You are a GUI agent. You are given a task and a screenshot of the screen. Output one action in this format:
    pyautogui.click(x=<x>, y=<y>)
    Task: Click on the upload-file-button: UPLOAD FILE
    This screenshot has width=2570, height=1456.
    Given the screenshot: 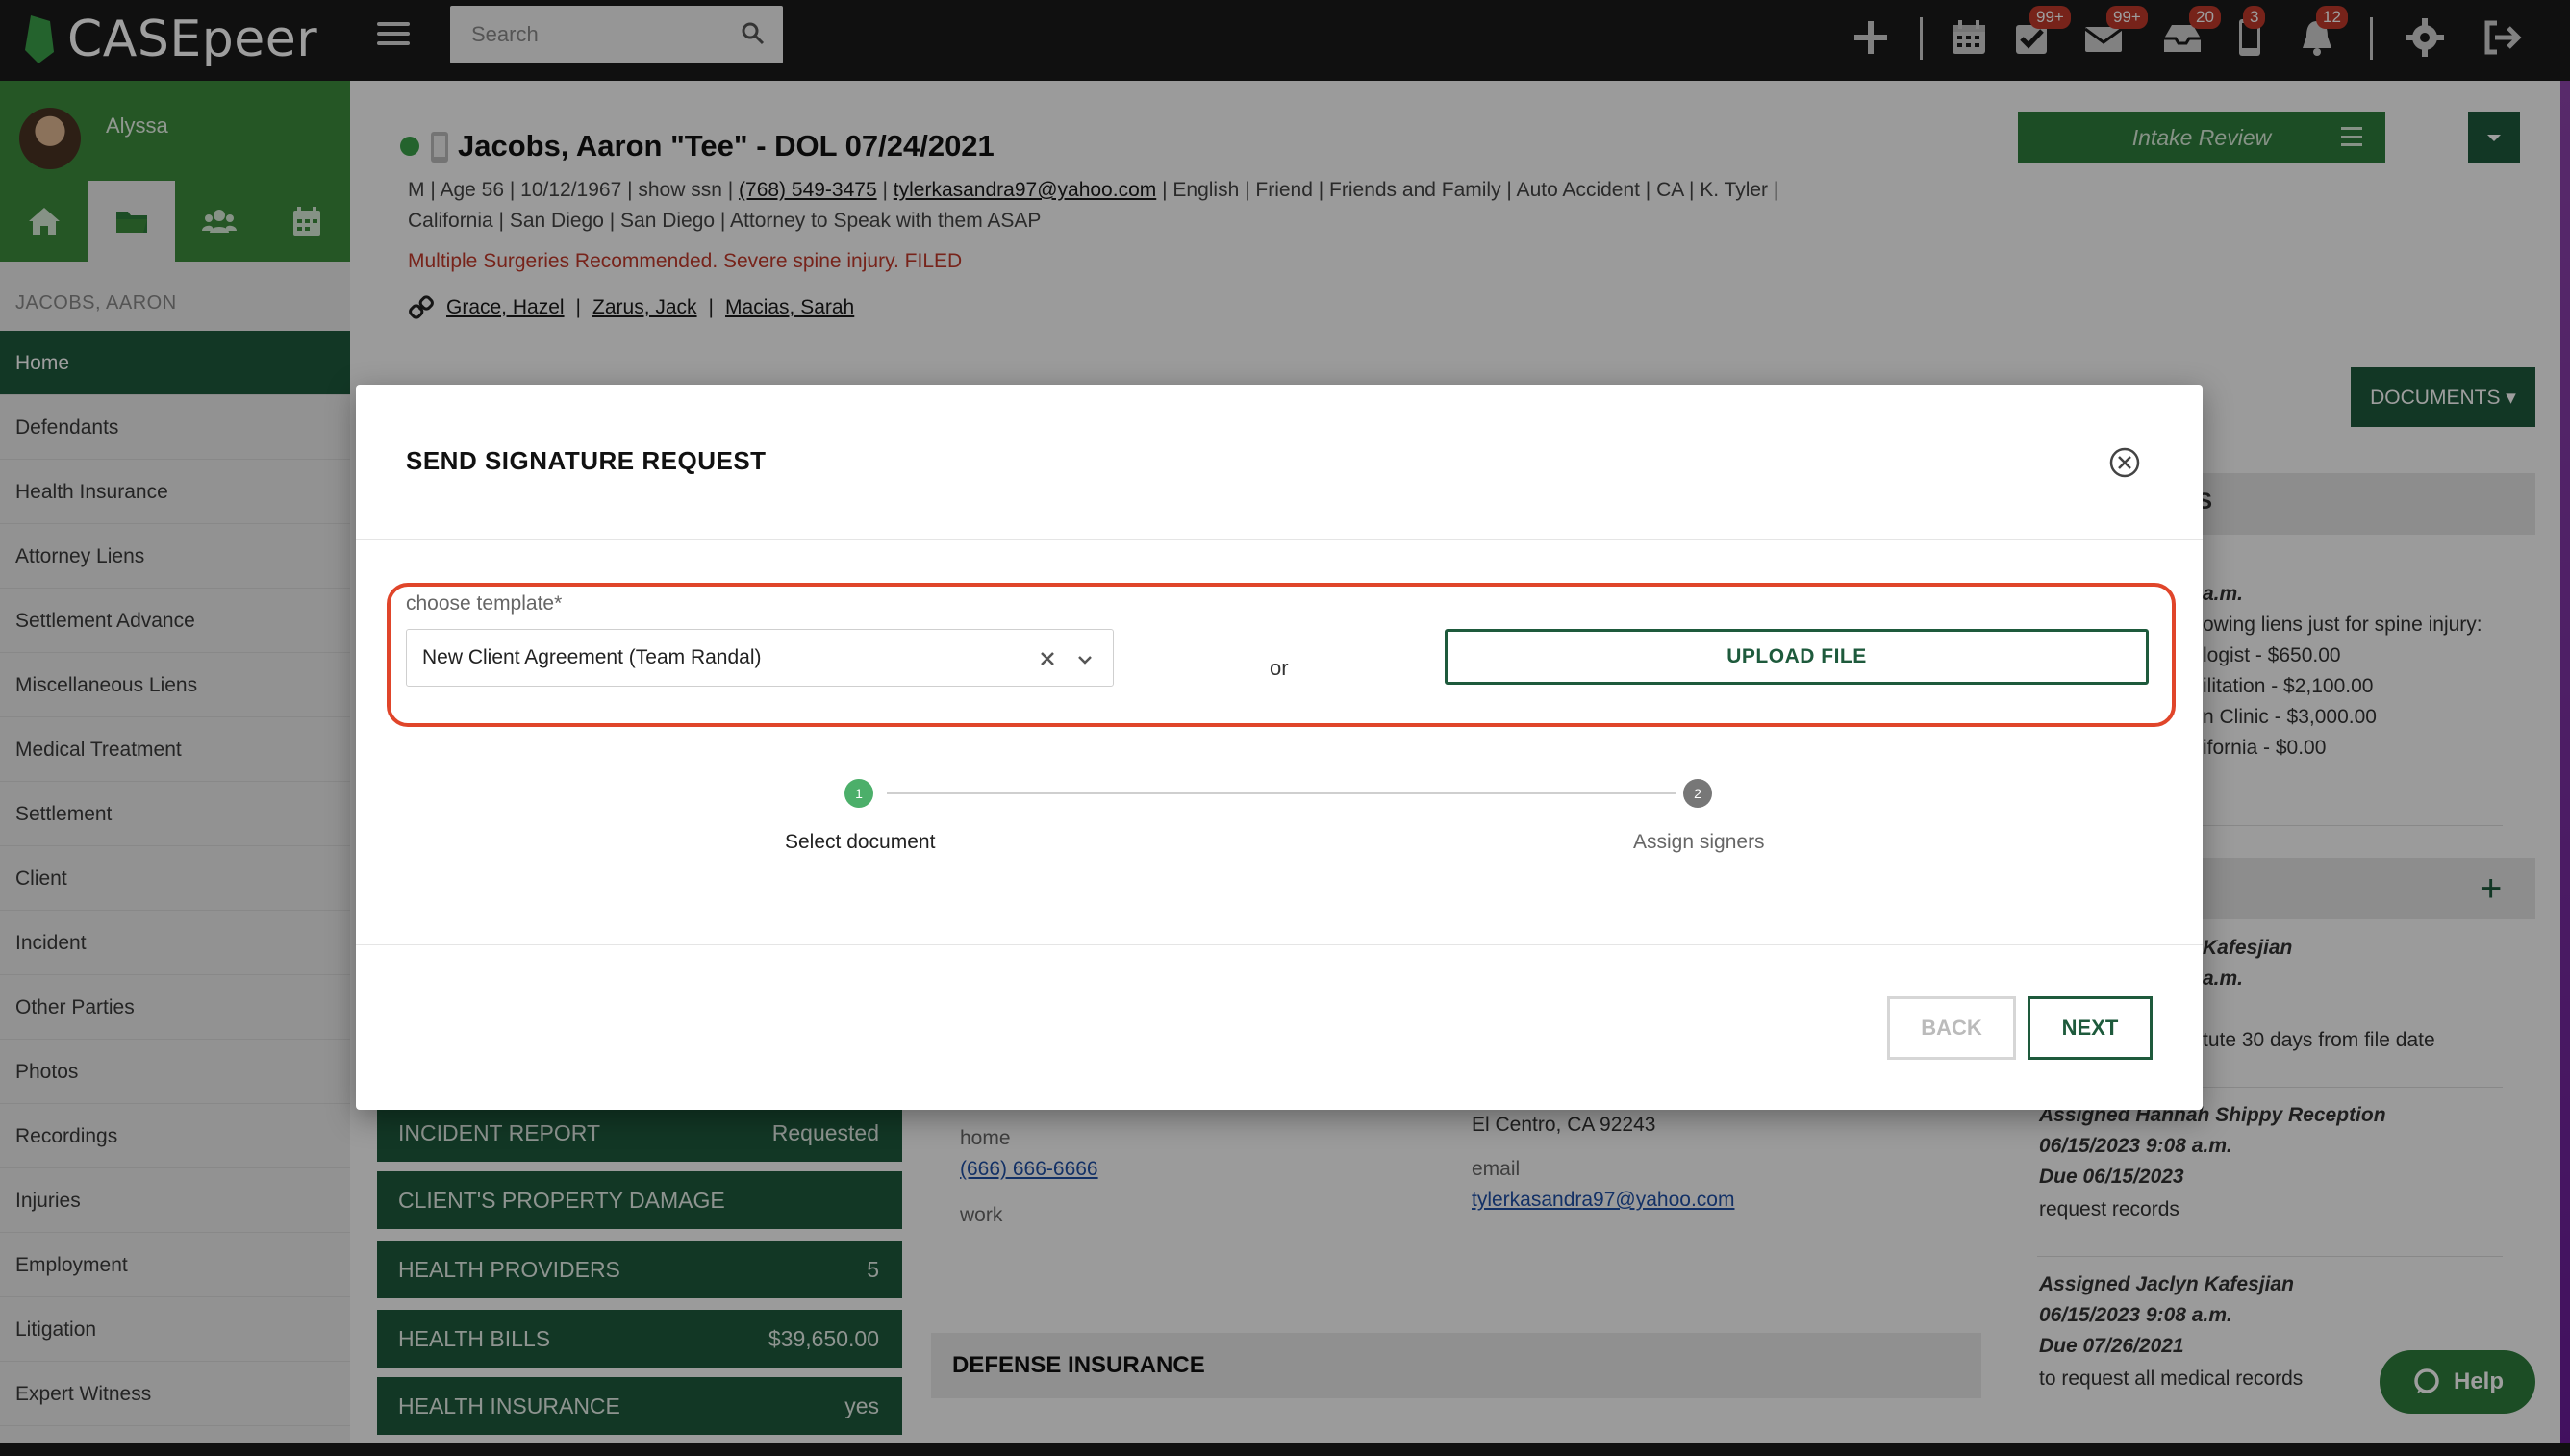 What is the action you would take?
    pyautogui.click(x=1797, y=657)
    